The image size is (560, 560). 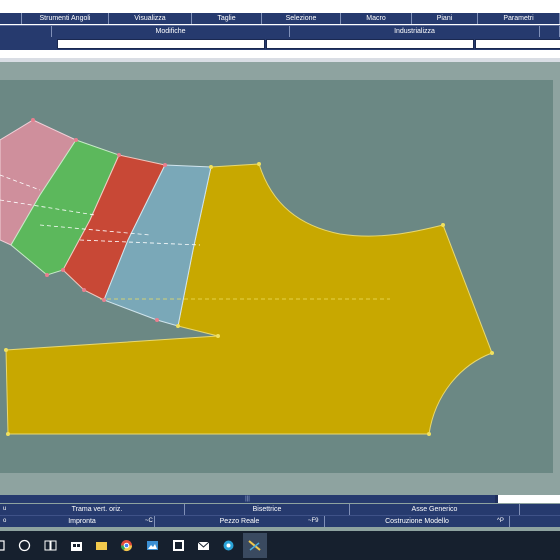 What do you see at coordinates (247, 499) in the screenshot?
I see `scrollbar-thumb: |||` at bounding box center [247, 499].